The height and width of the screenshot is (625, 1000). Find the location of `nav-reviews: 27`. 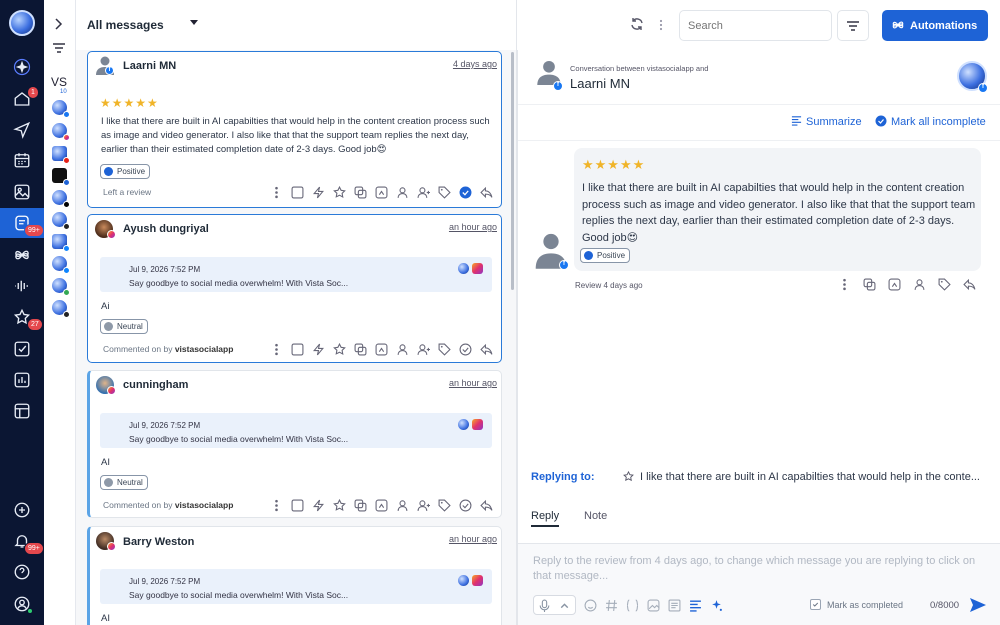

nav-reviews: 27 is located at coordinates (25, 317).